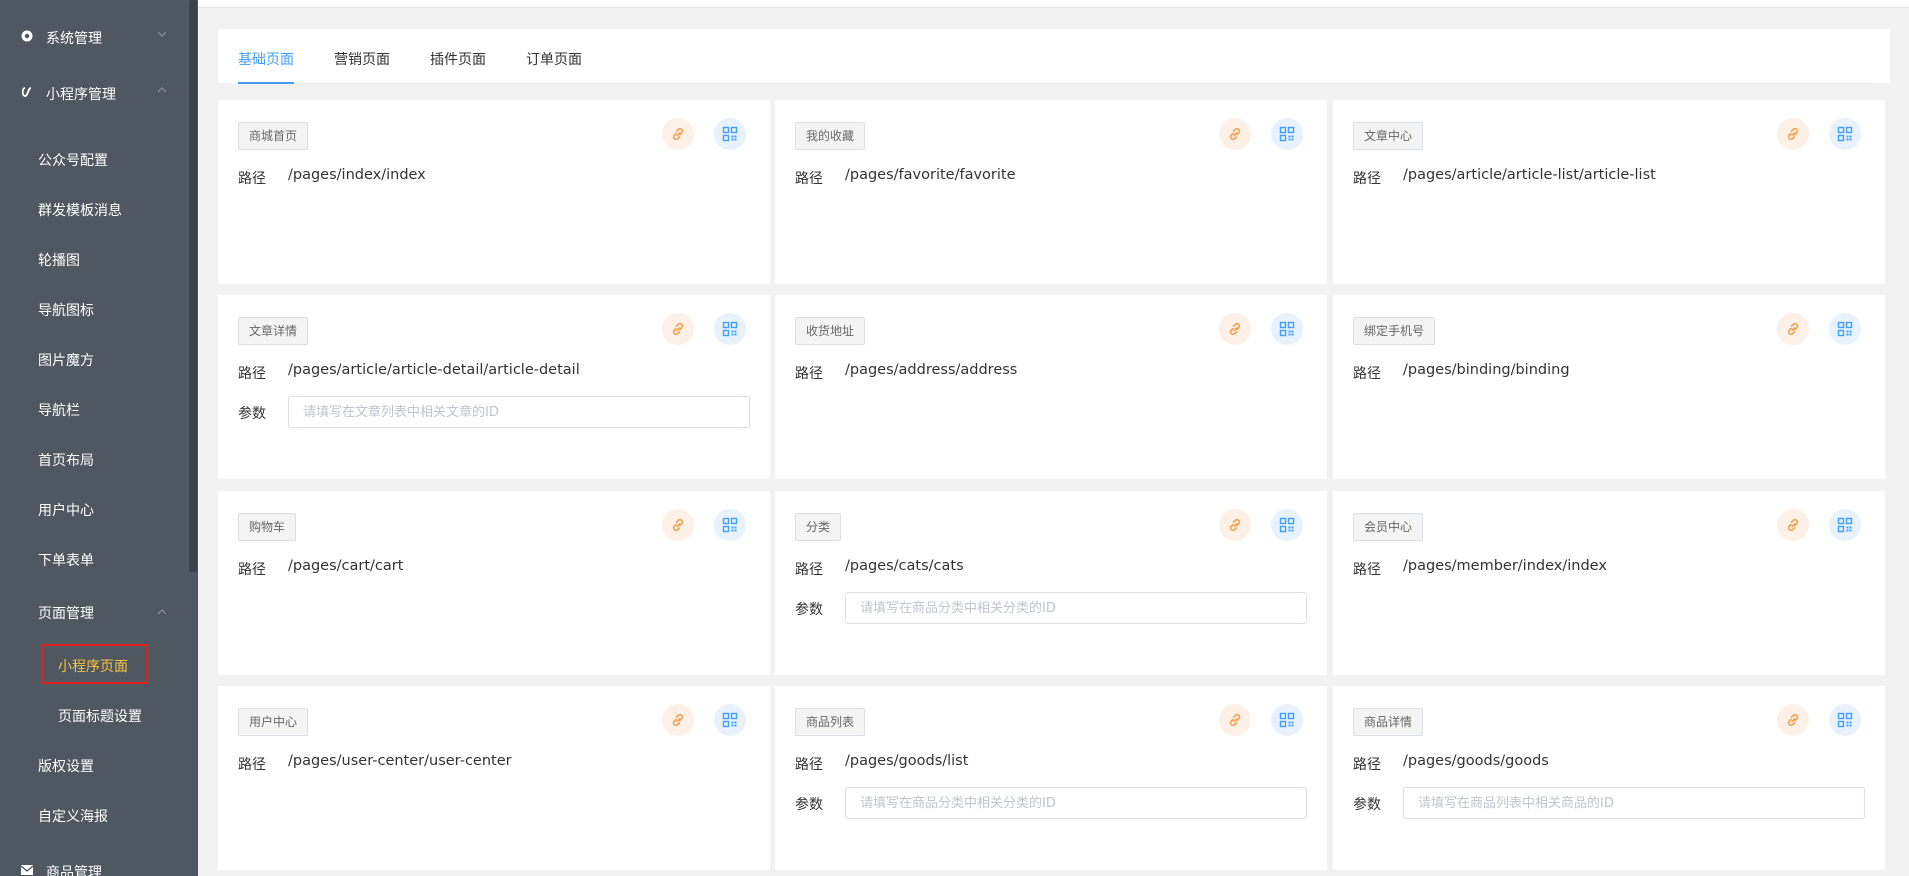  I want to click on path-value: /pages/cart/cart, so click(346, 566).